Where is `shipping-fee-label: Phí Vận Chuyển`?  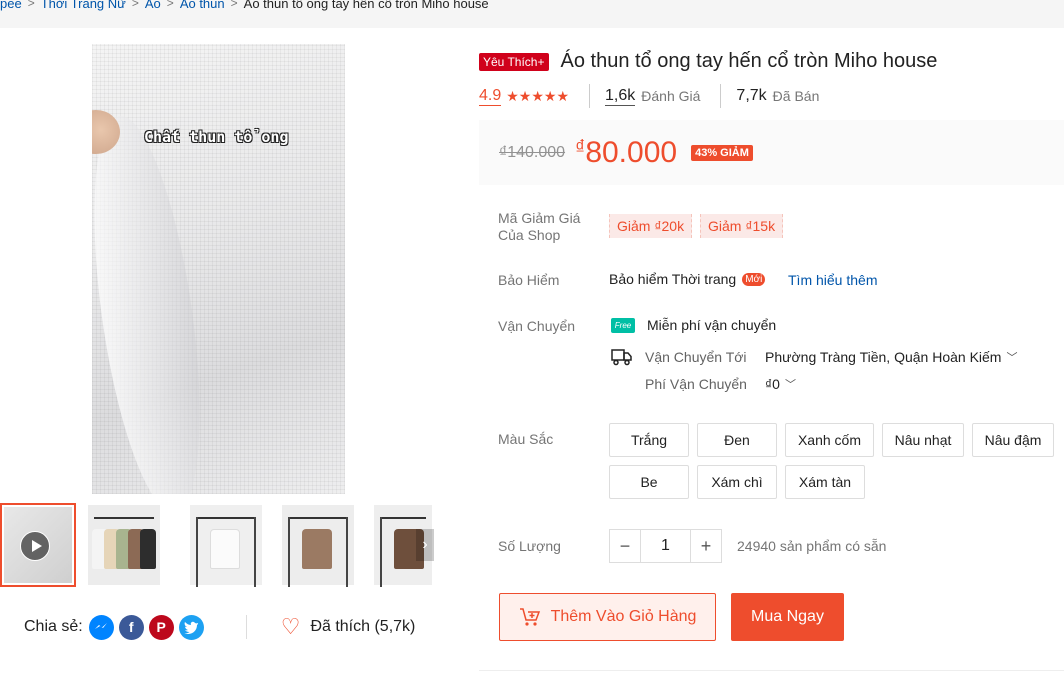
shipping-fee-label: Phí Vận Chuyển is located at coordinates (696, 384).